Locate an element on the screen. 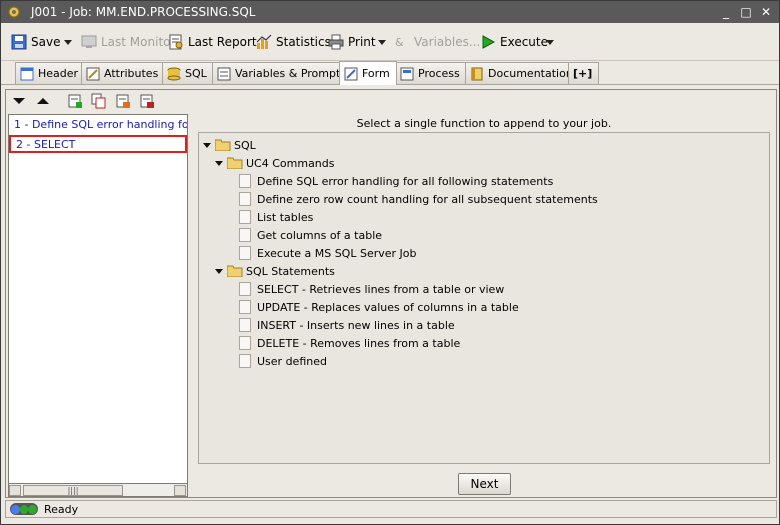  title-bar: J001 - Job: MM.END.PROCESSING.SQL _ □ ✕ is located at coordinates (390, 12).